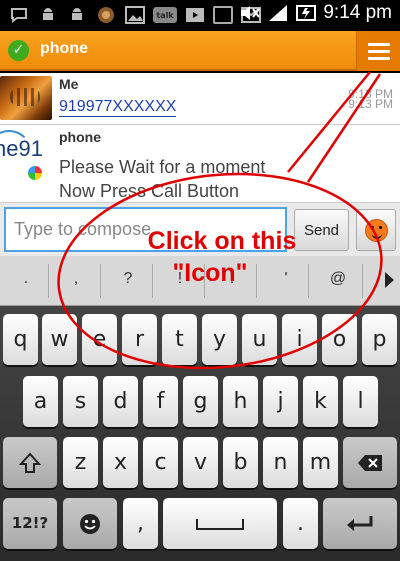 This screenshot has width=400, height=561. Describe the element at coordinates (140, 523) in the screenshot. I see `comma-key: ,` at that location.